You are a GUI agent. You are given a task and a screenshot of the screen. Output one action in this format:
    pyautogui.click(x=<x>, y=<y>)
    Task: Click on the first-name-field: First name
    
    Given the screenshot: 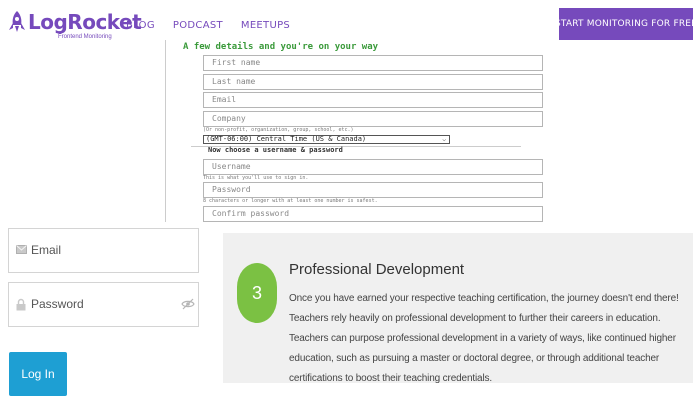 What is the action you would take?
    pyautogui.click(x=373, y=63)
    